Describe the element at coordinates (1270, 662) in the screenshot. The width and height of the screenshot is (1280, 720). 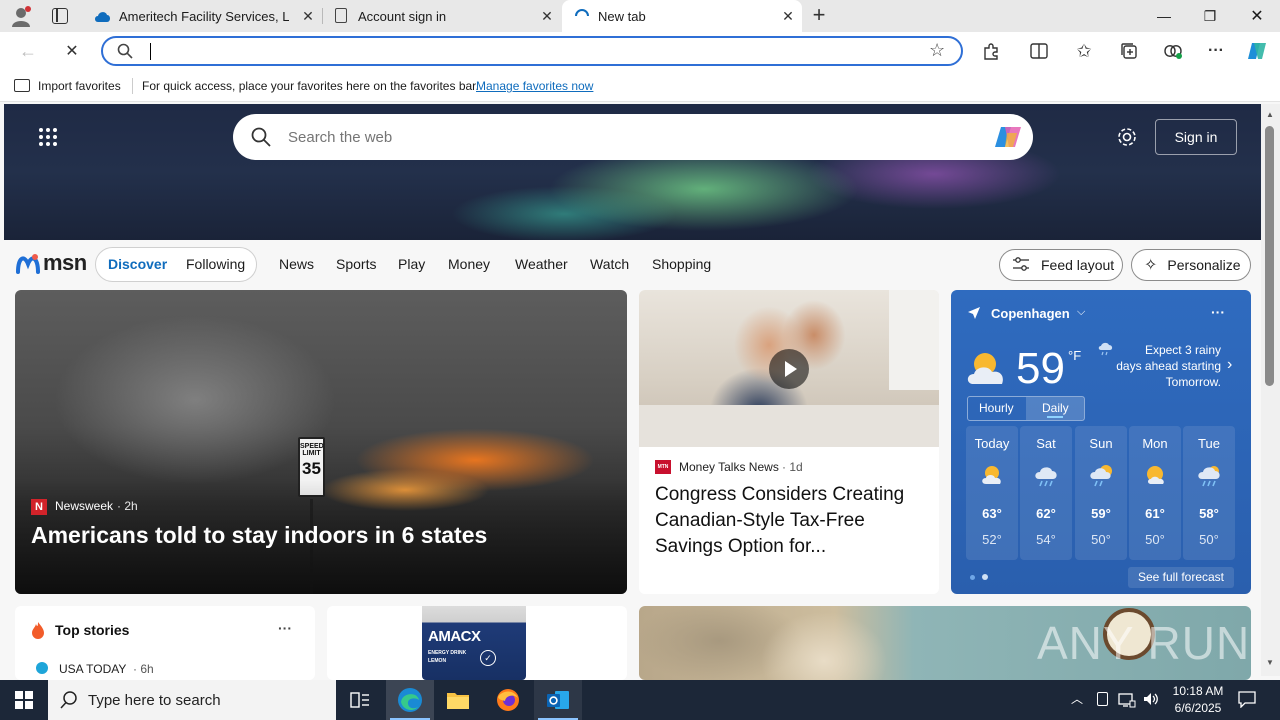
I see `scroll-down-icon: ▼` at that location.